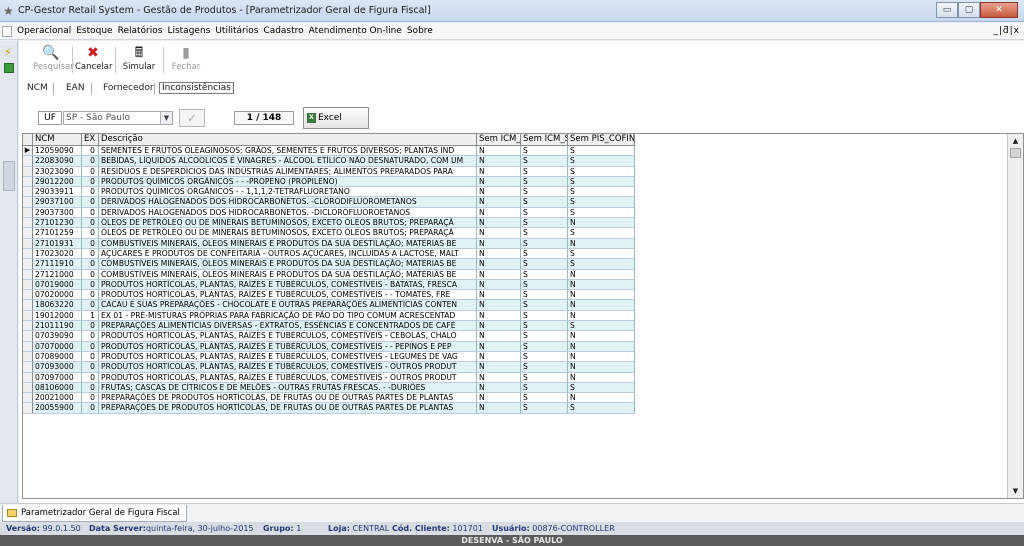 The height and width of the screenshot is (546, 1024). Describe the element at coordinates (57, 151) in the screenshot. I see `cell-ncm: 12059090` at that location.